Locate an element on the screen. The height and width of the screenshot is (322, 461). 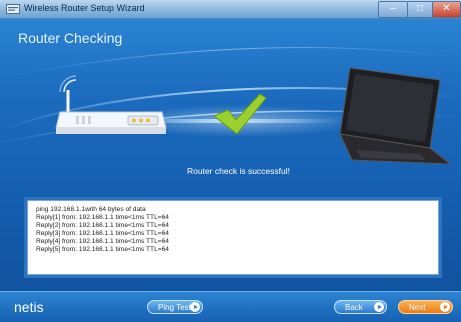
ping-test-button: Ping Test is located at coordinates (175, 307).